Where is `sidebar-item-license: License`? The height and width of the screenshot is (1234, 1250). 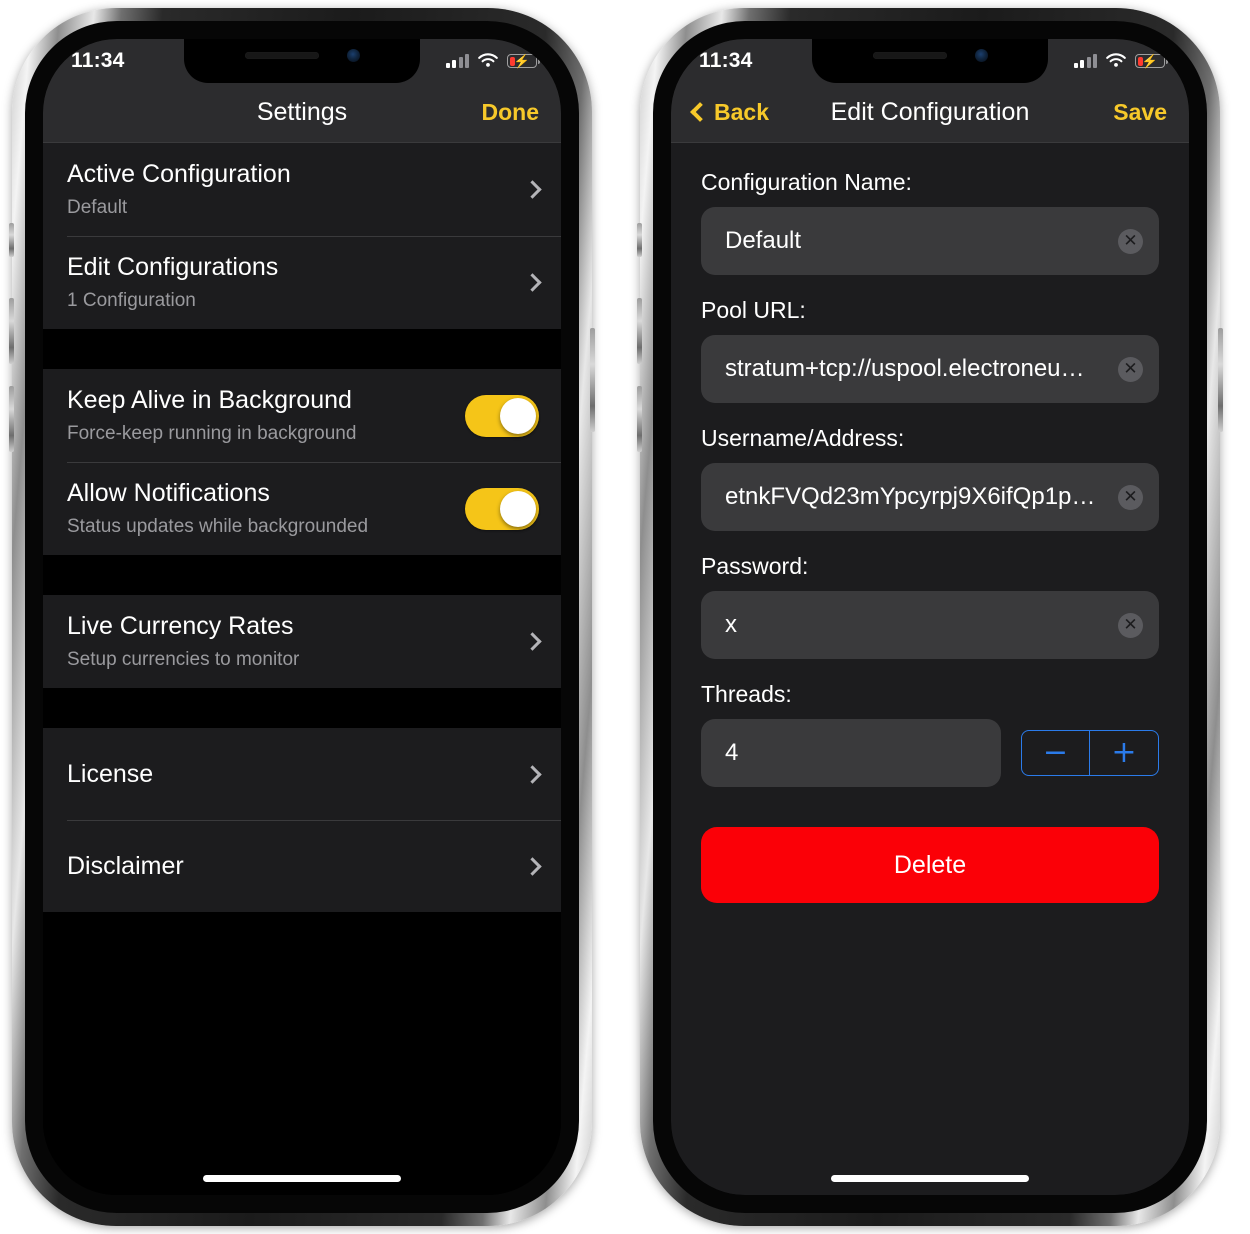 sidebar-item-license: License is located at coordinates (302, 774).